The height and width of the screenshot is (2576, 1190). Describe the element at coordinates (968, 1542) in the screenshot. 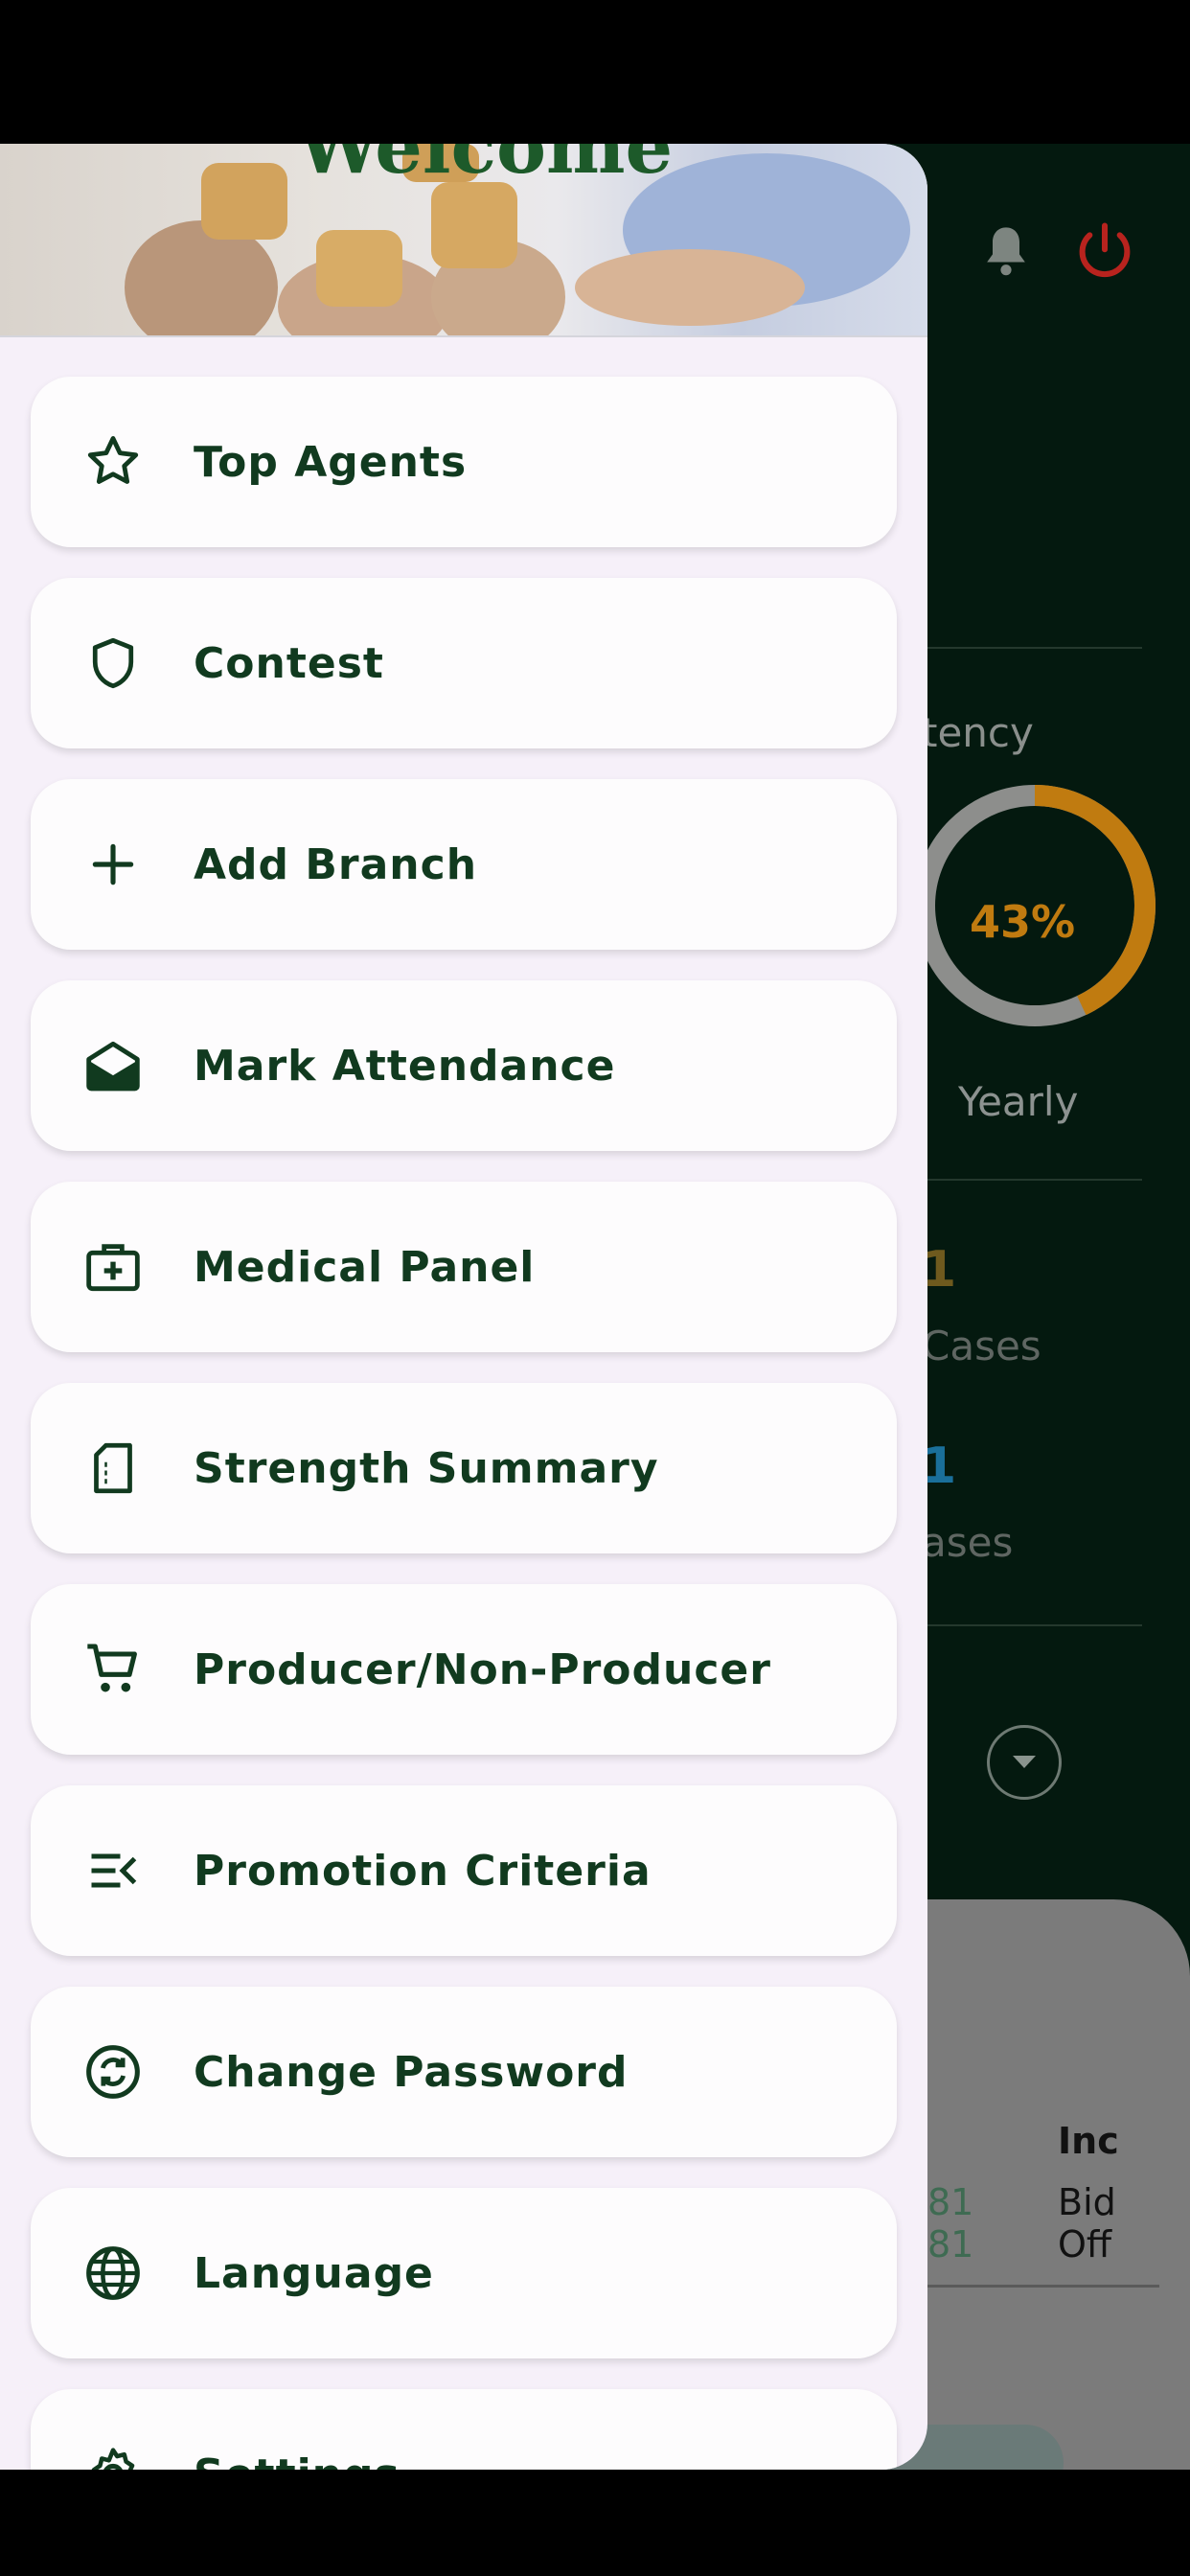

I see `stat-label: ases` at that location.